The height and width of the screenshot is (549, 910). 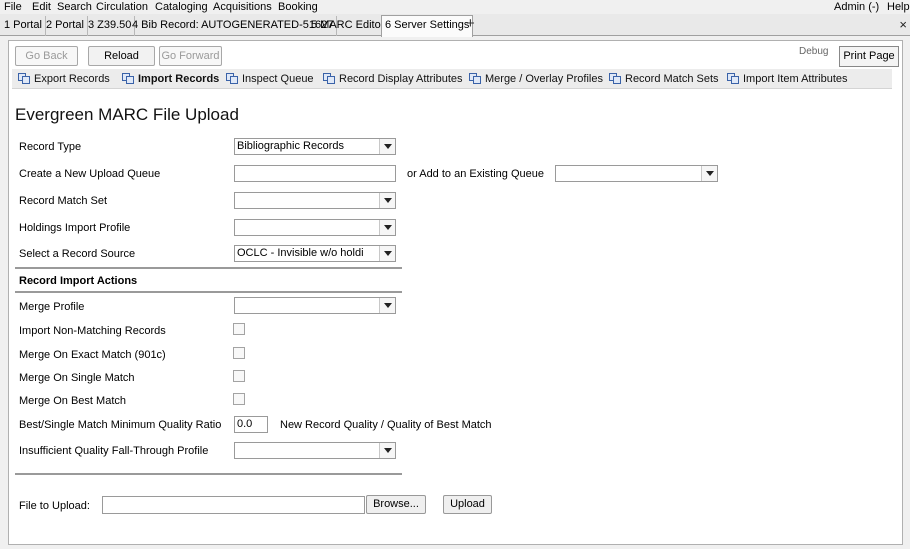 I want to click on existing-queue-label: or Add to an Existing Queue, so click(x=475, y=174).